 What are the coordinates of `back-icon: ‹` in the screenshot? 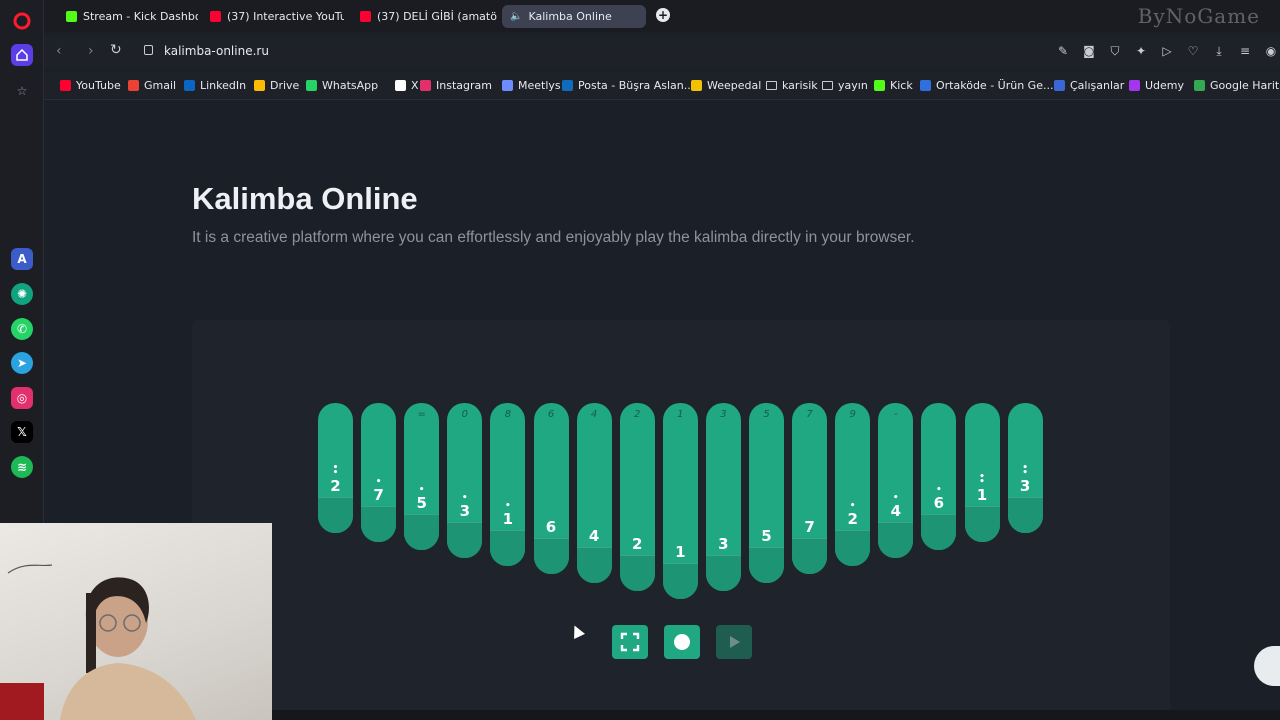 It's located at (59, 51).